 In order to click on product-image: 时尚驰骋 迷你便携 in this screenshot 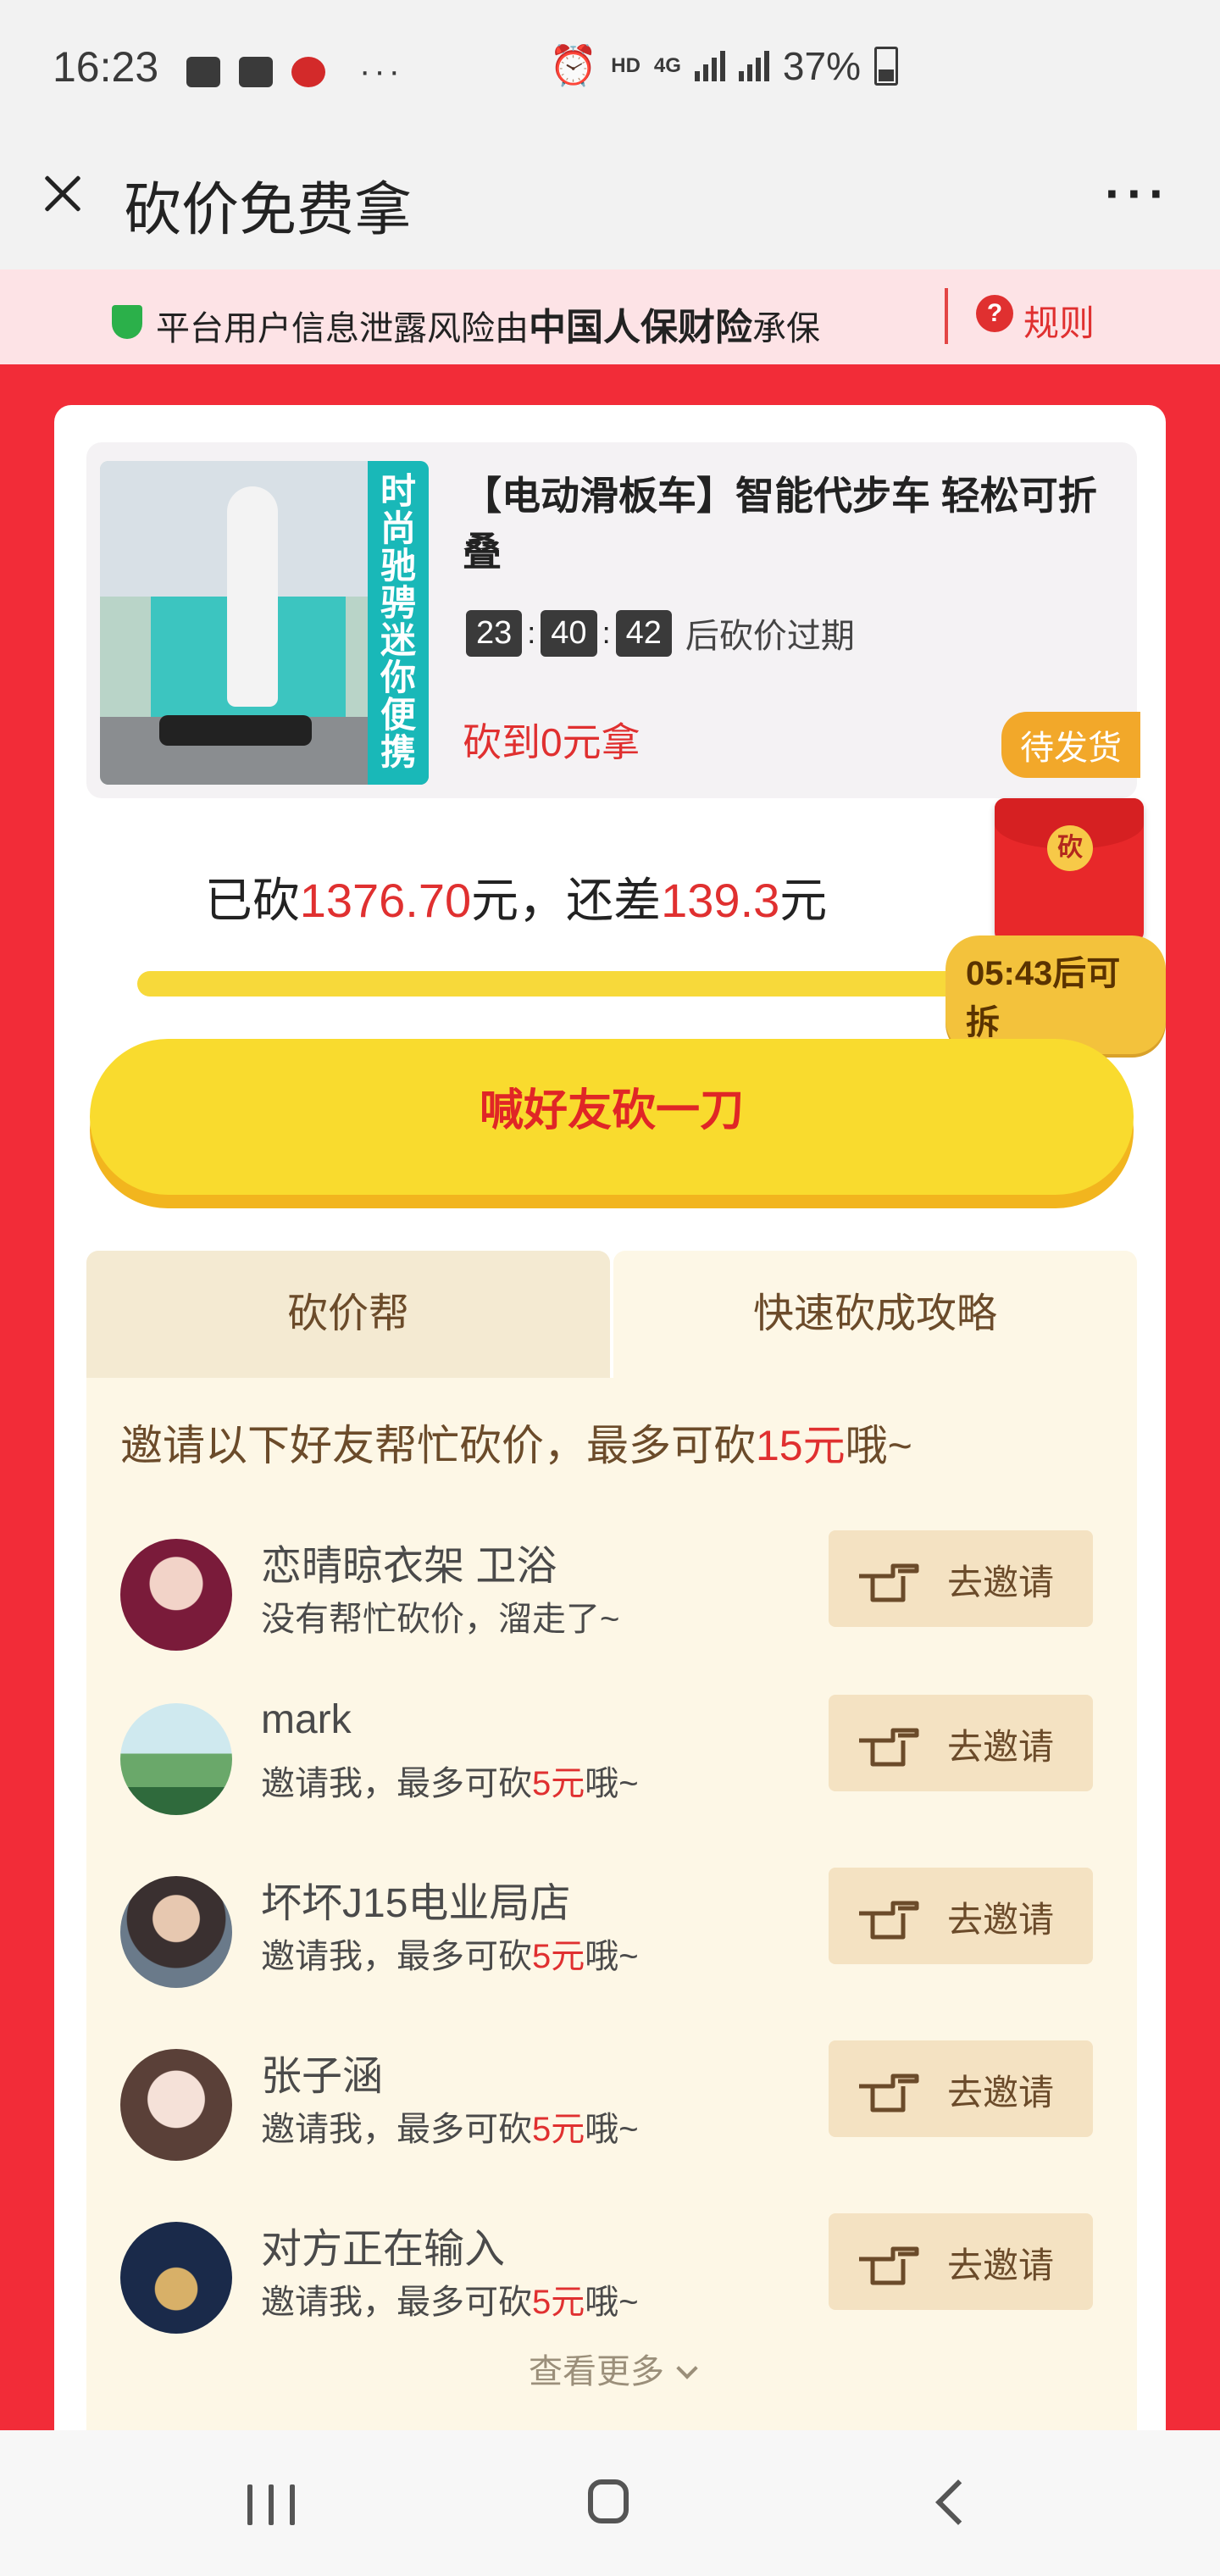, I will do `click(264, 623)`.